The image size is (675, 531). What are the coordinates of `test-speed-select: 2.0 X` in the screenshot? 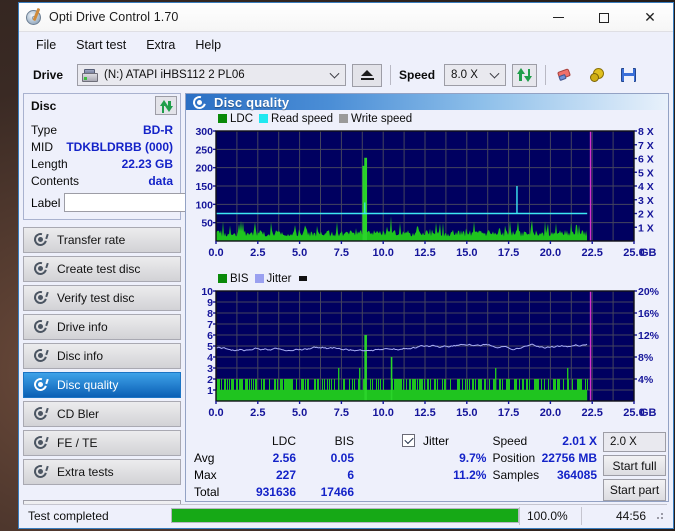 It's located at (634, 442).